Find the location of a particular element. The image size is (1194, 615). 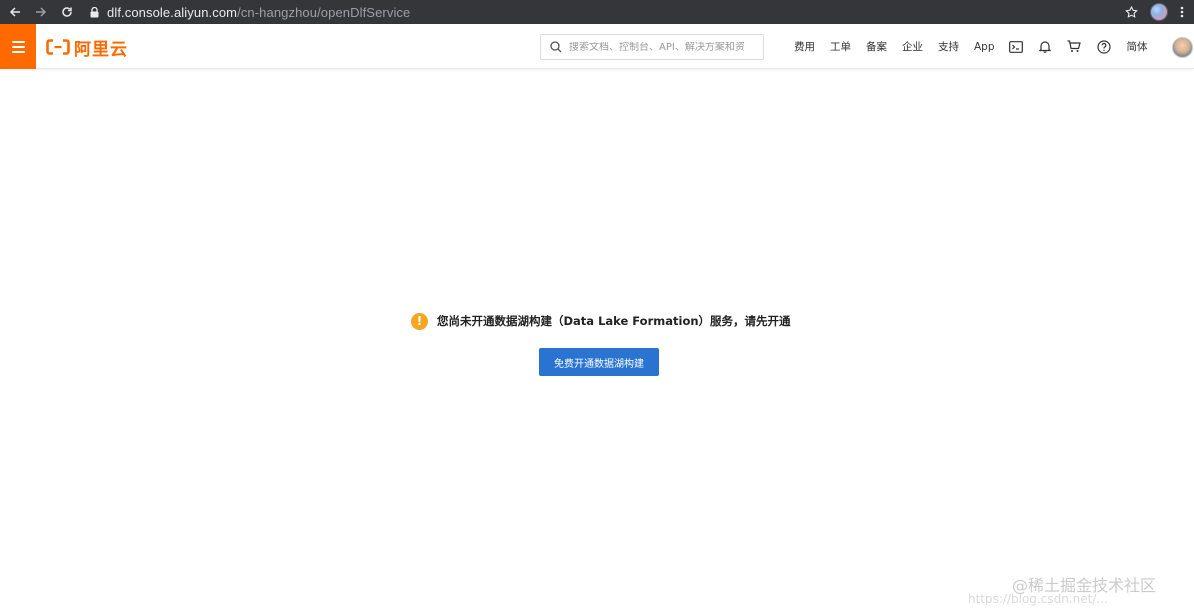

nav-fee: 费用 is located at coordinates (804, 46).